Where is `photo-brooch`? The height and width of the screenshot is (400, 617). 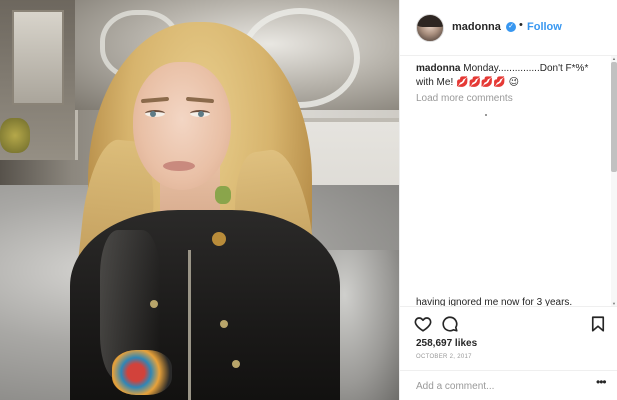
photo-brooch is located at coordinates (219, 239).